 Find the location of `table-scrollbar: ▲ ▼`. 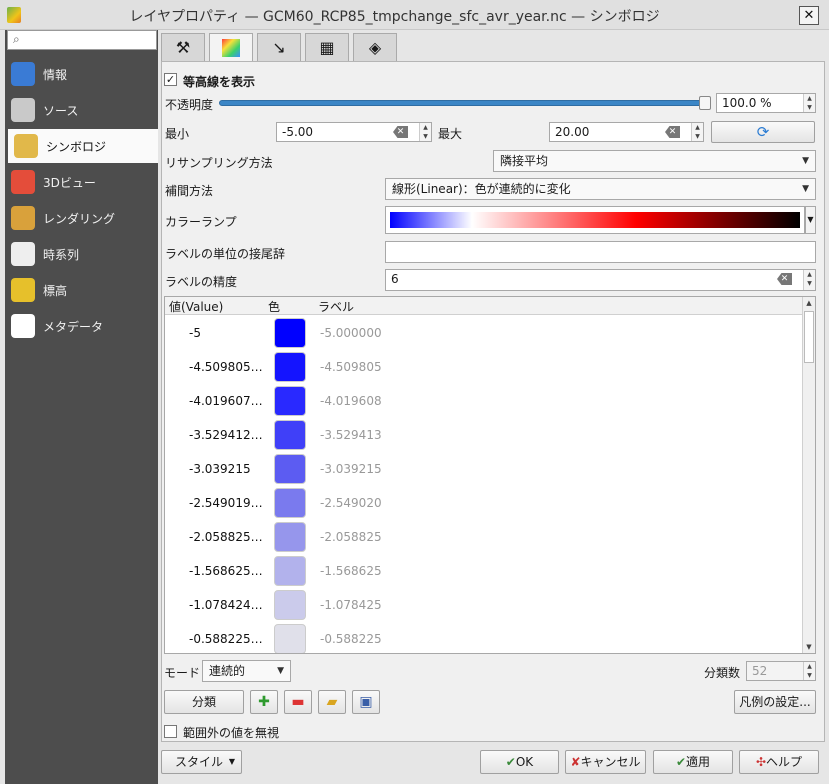

table-scrollbar: ▲ ▼ is located at coordinates (808, 475).